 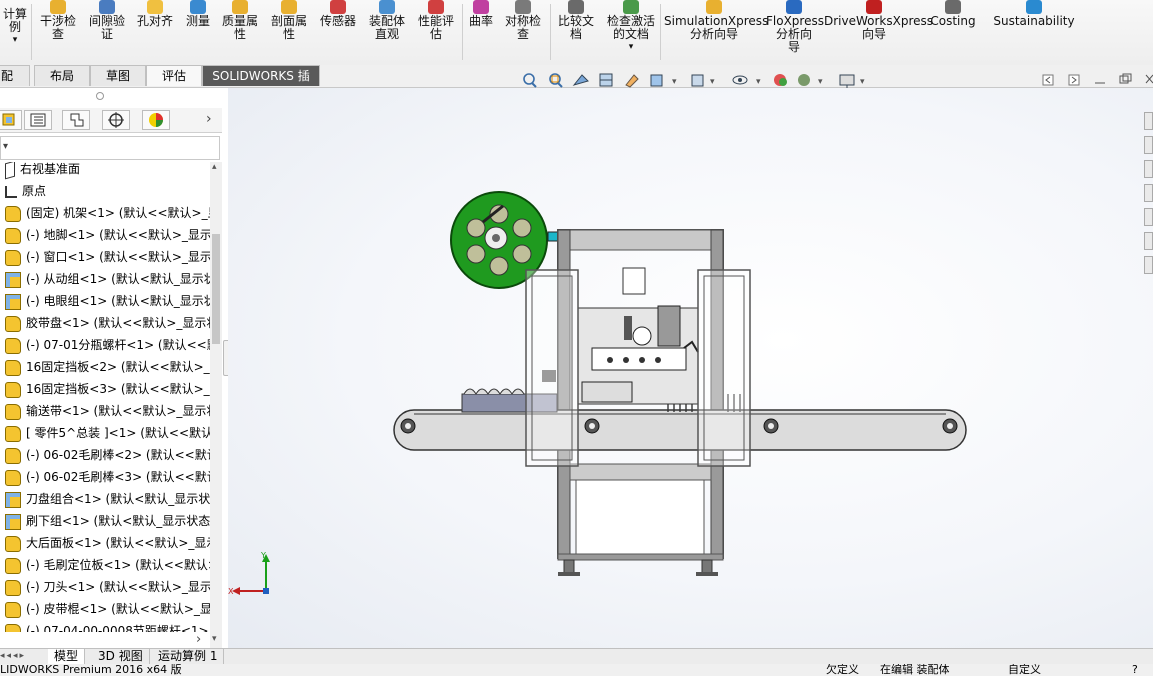 What do you see at coordinates (632, 81) in the screenshot?
I see `dynamic-annotation-icon` at bounding box center [632, 81].